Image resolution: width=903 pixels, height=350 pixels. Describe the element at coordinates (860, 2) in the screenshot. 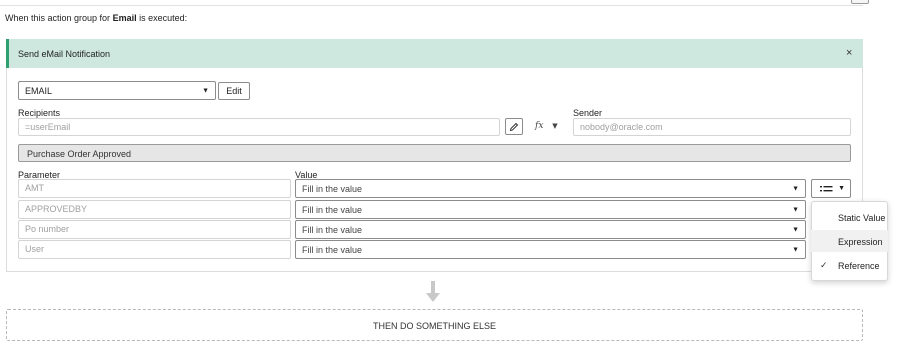

I see `top-corner-button` at that location.